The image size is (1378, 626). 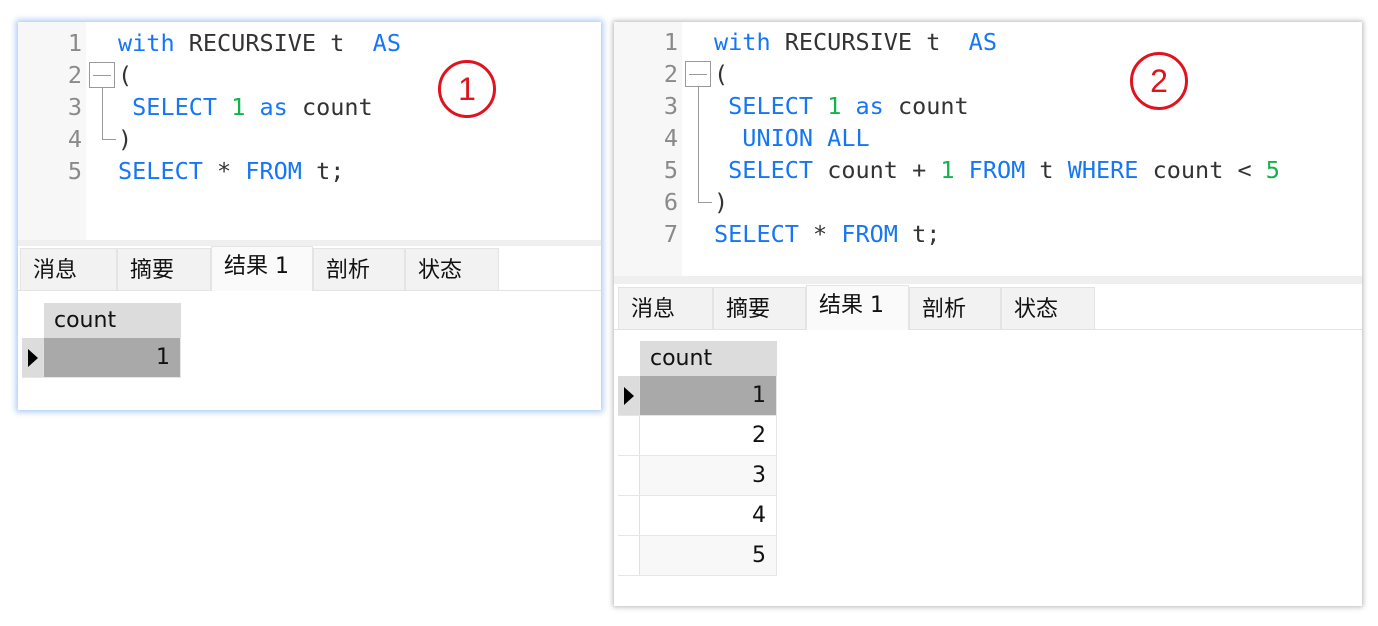 What do you see at coordinates (670, 234) in the screenshot?
I see `line-number: 7` at bounding box center [670, 234].